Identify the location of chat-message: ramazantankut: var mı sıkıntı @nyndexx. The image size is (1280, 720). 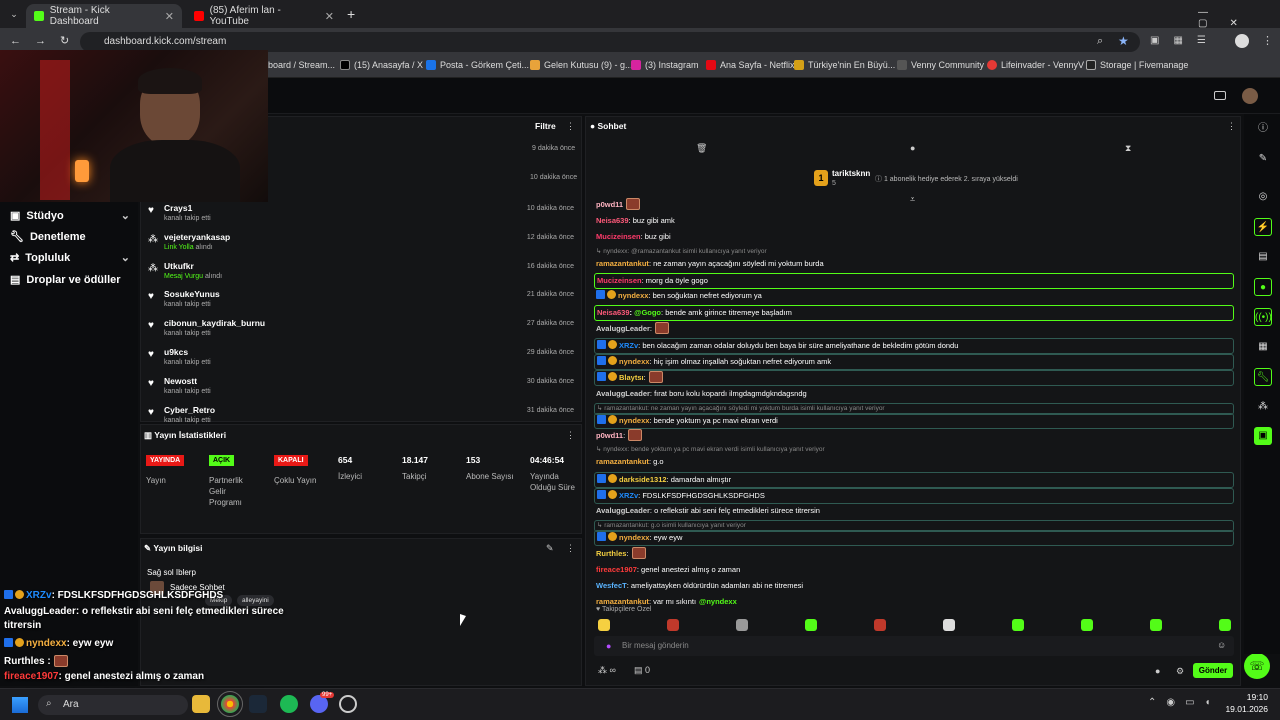
(914, 602).